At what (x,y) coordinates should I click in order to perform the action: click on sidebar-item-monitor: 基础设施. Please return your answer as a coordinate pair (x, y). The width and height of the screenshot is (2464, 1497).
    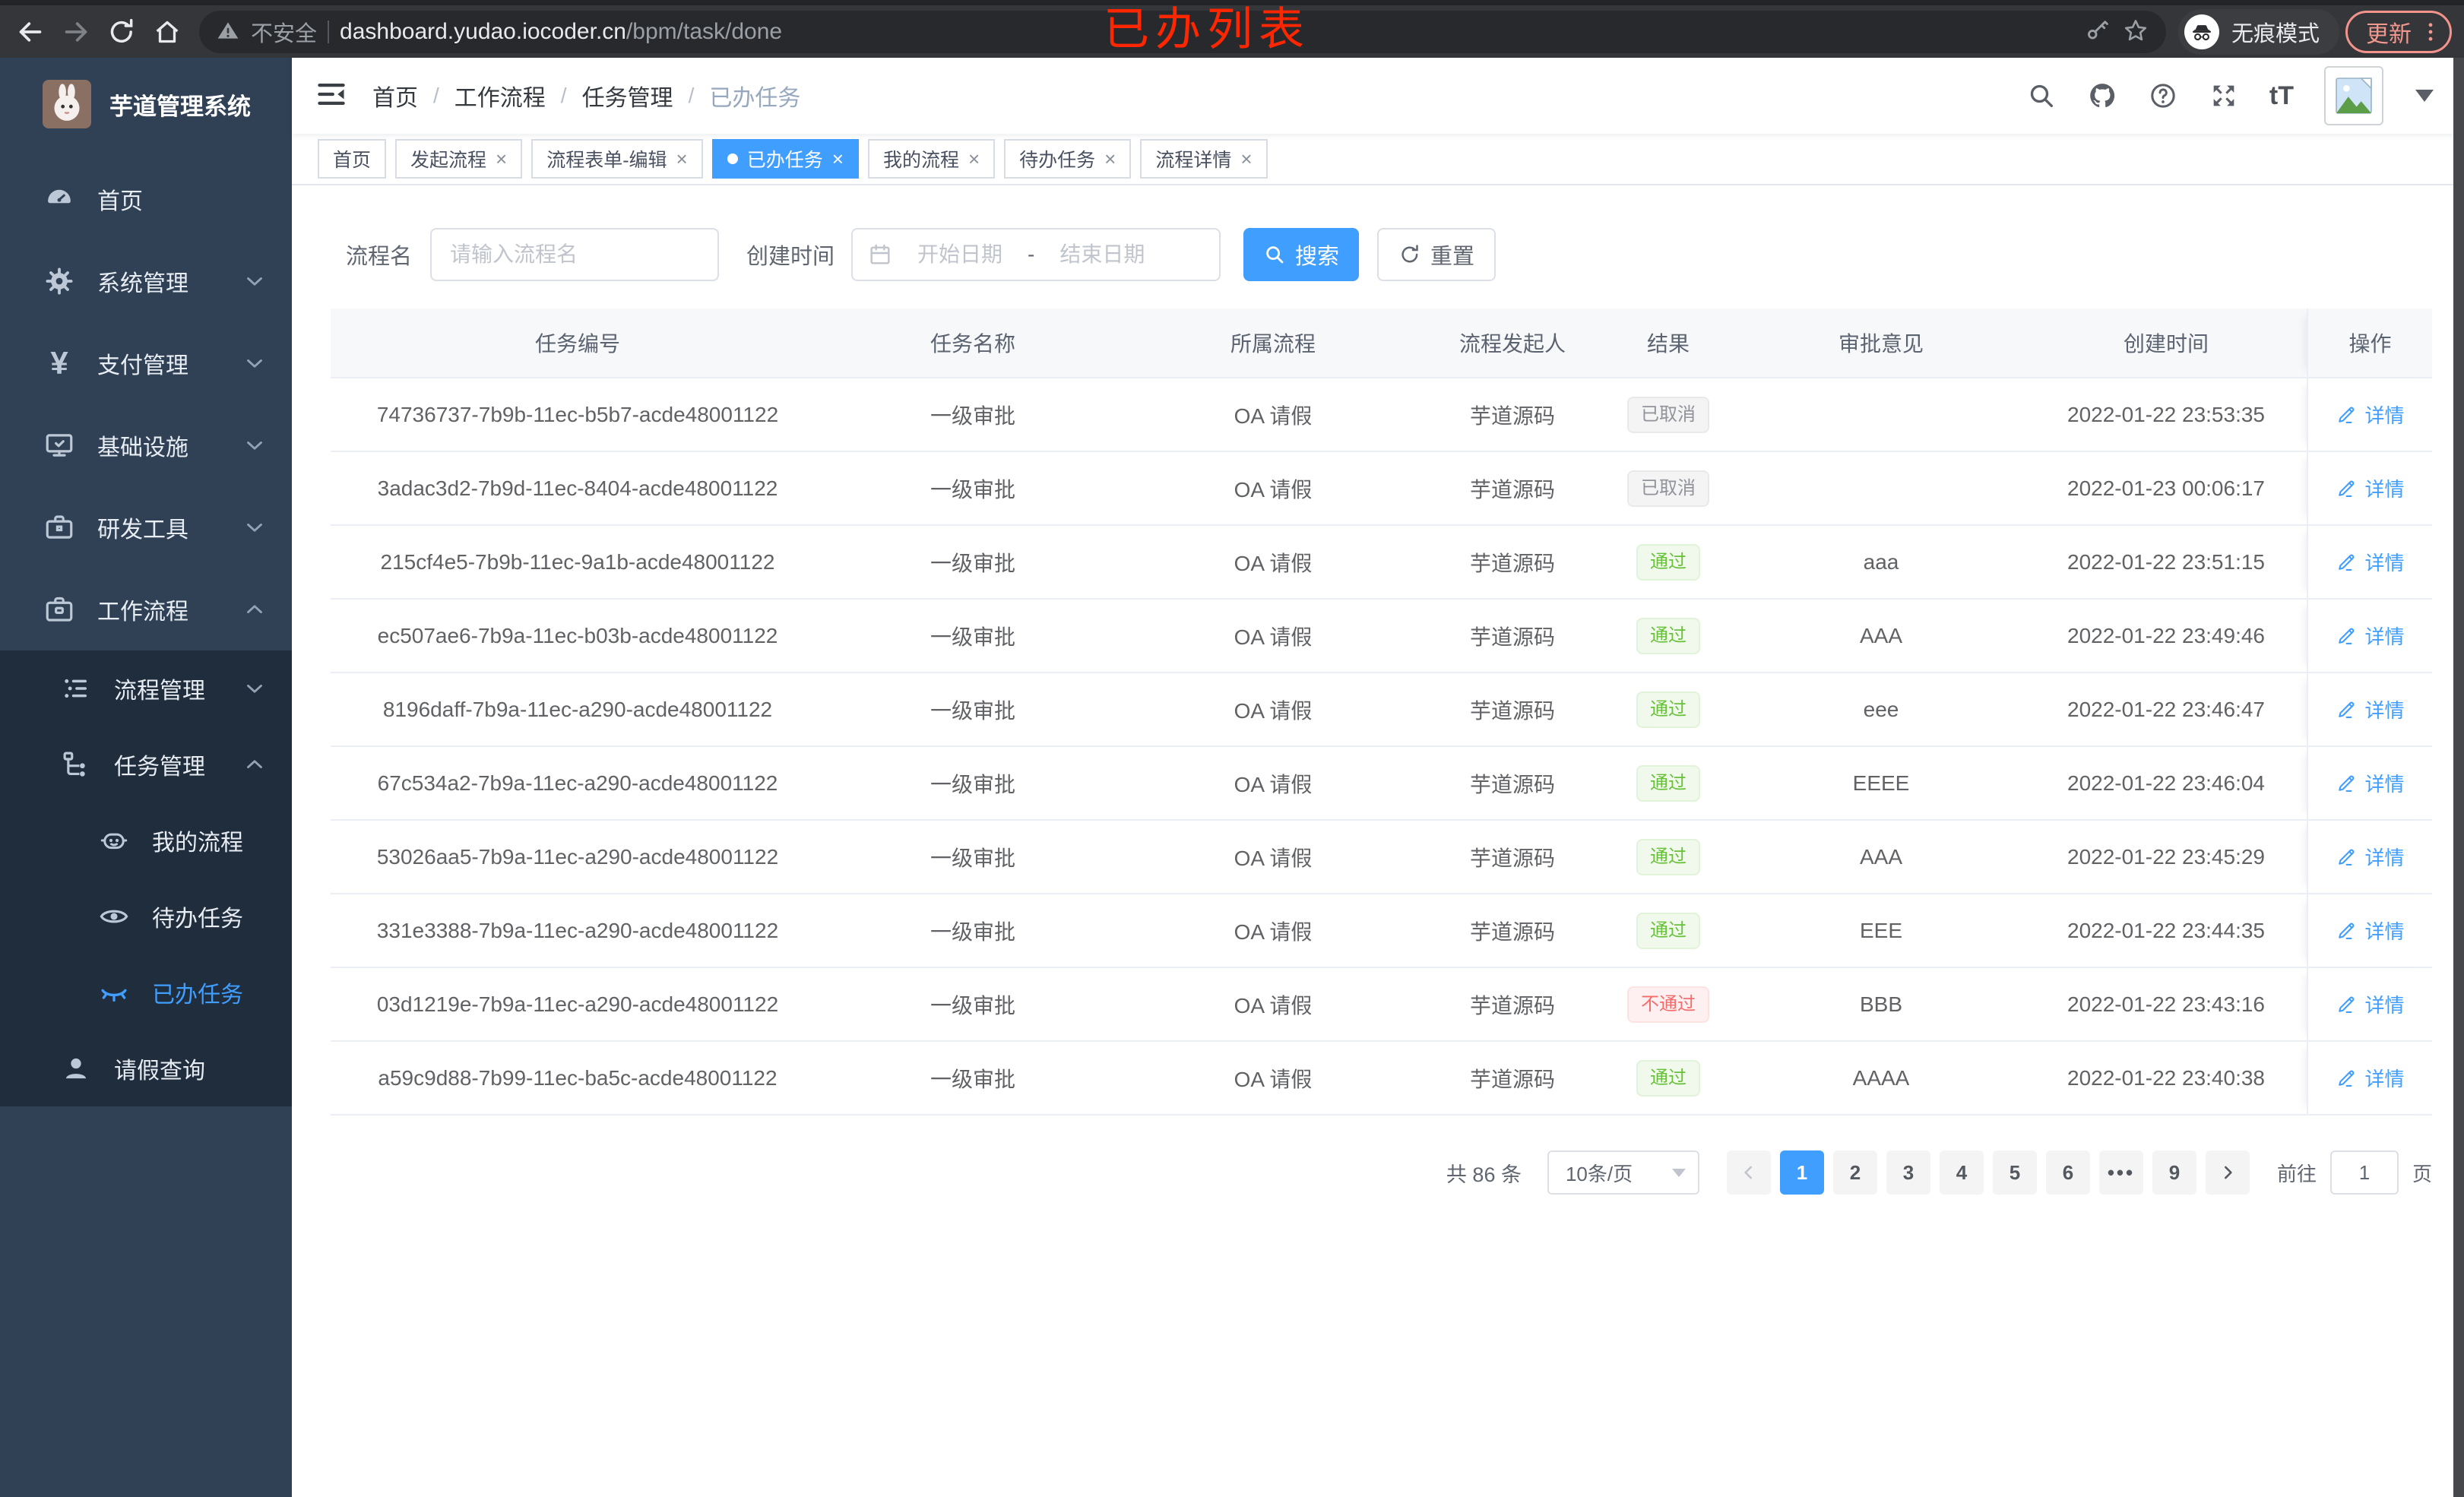
    Looking at the image, I should click on (146, 445).